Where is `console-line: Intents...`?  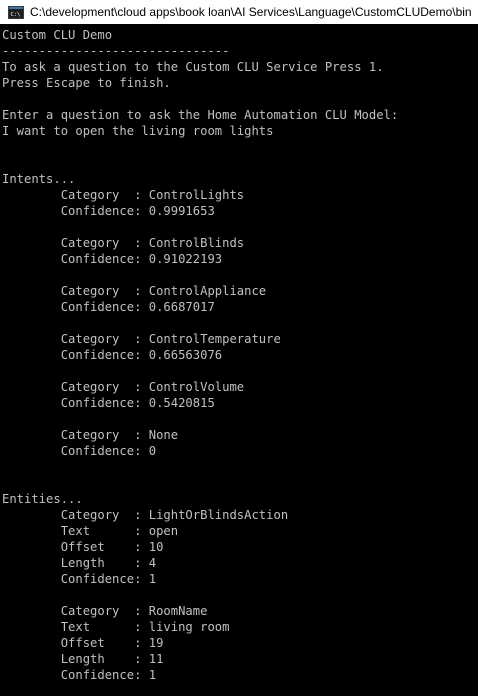
console-line: Intents... is located at coordinates (39, 179).